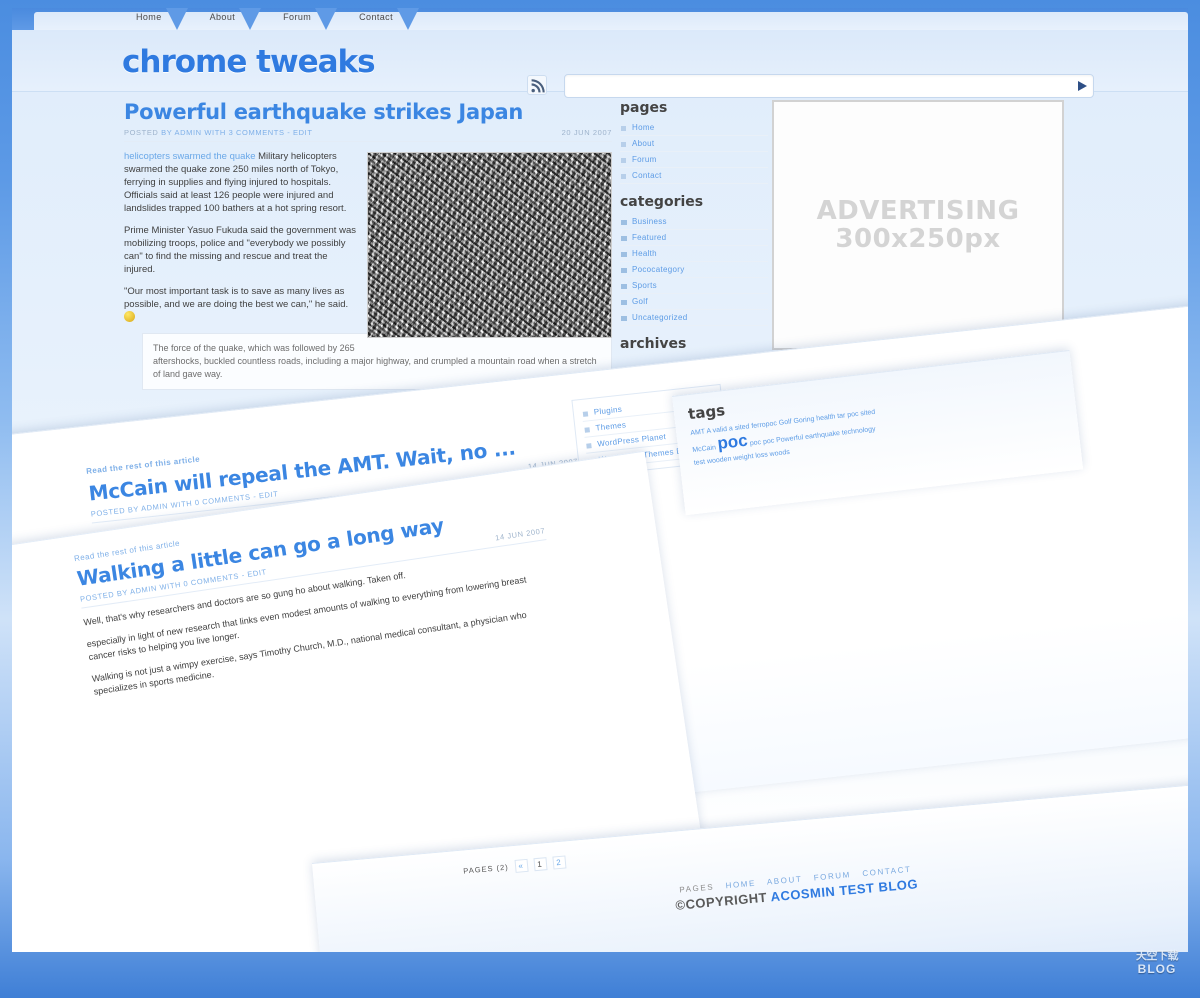 This screenshot has height=998, width=1200. What do you see at coordinates (489, 245) in the screenshot?
I see `post-thumbnail-image` at bounding box center [489, 245].